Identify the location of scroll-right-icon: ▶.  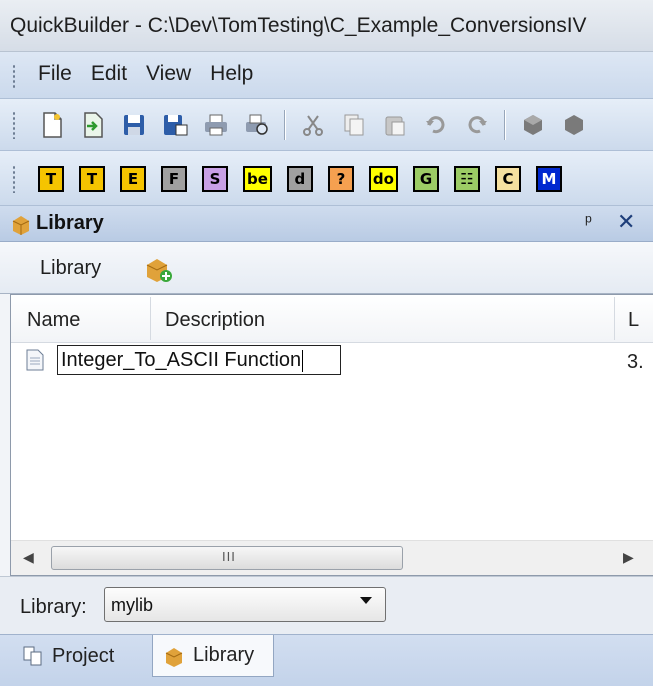
(628, 557).